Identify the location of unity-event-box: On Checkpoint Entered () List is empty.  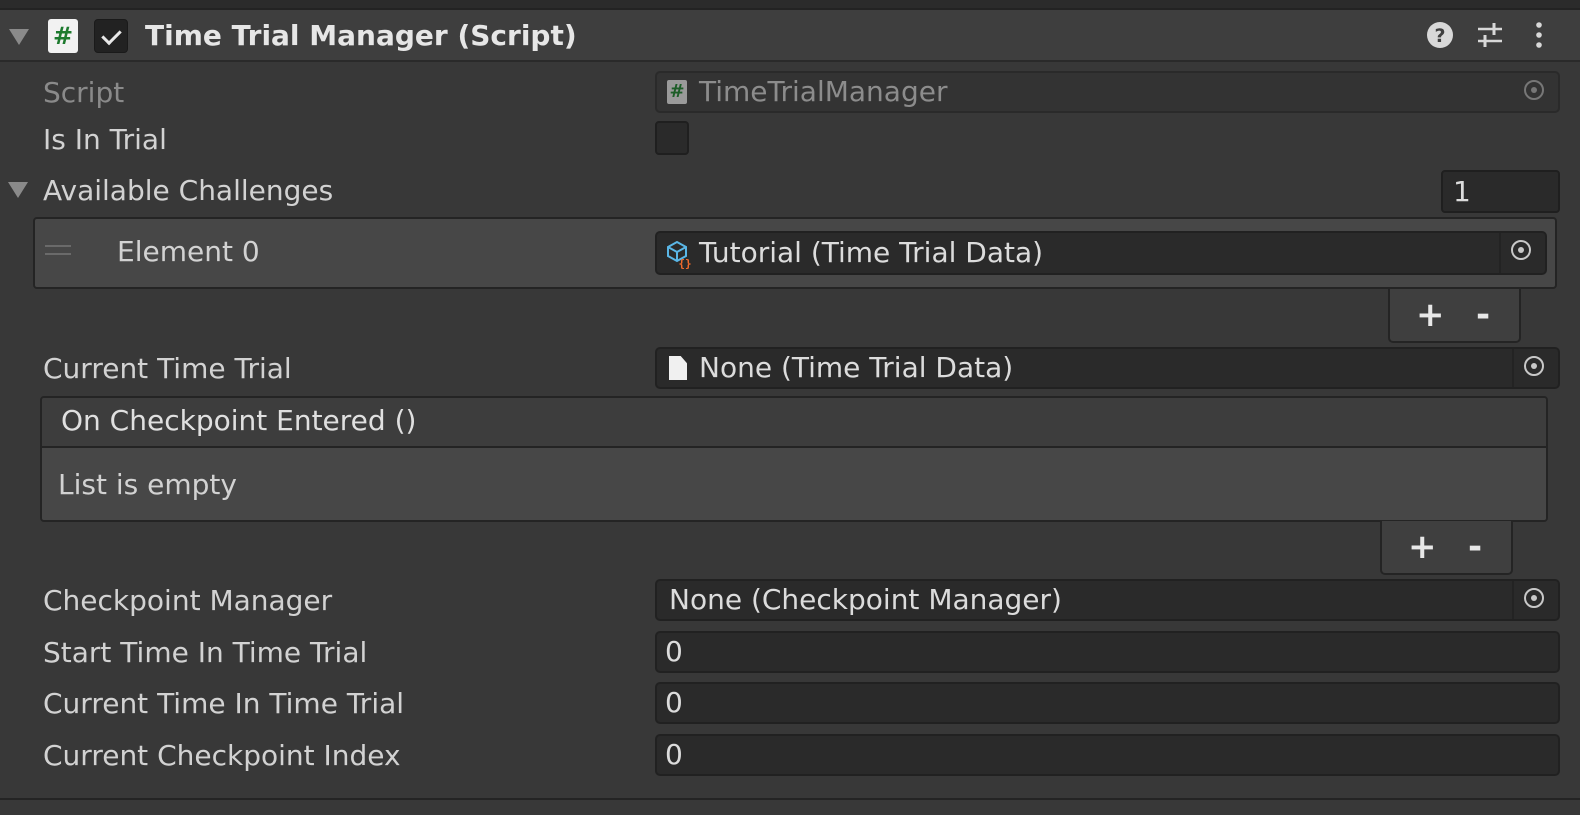
(794, 459).